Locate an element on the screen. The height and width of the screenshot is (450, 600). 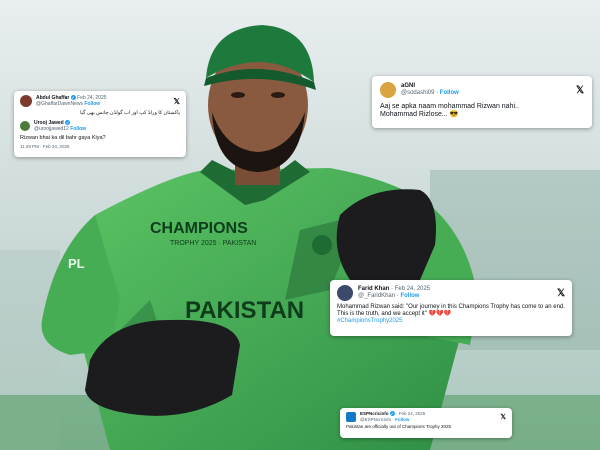
author-handle: @GhaffarDawnNews is located at coordinates (59, 104).